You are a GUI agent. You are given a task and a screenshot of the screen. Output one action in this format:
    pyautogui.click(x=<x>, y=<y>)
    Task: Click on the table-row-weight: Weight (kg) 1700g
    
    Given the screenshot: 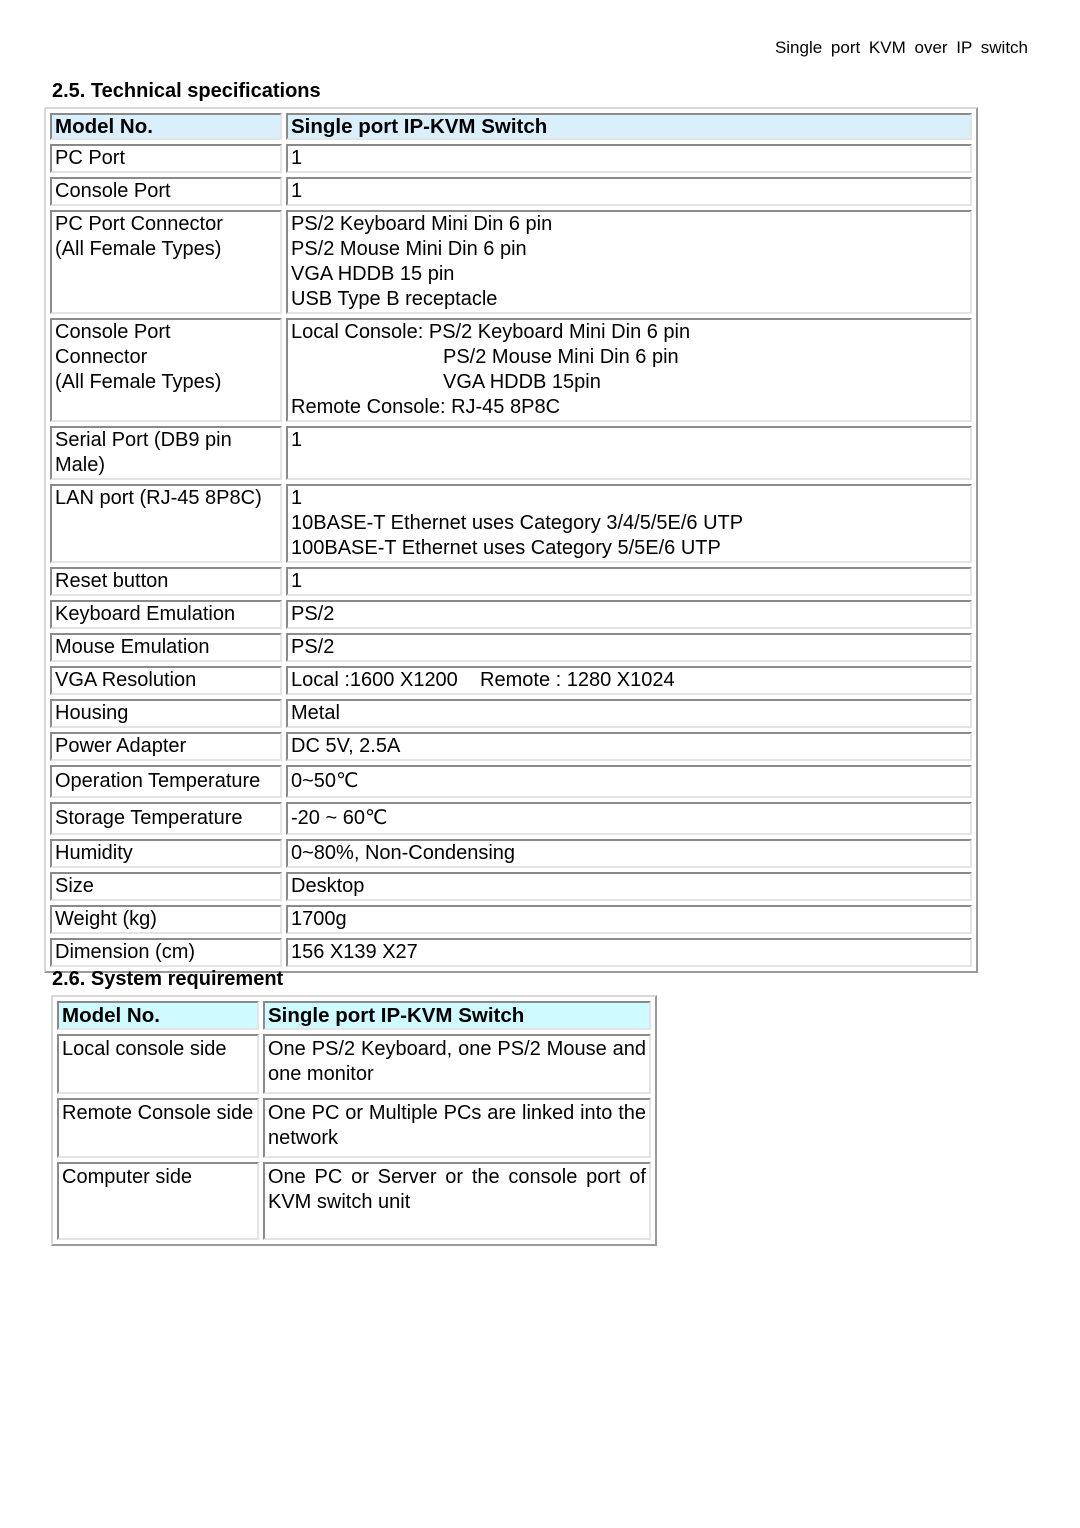 What is the action you would take?
    pyautogui.click(x=511, y=919)
    